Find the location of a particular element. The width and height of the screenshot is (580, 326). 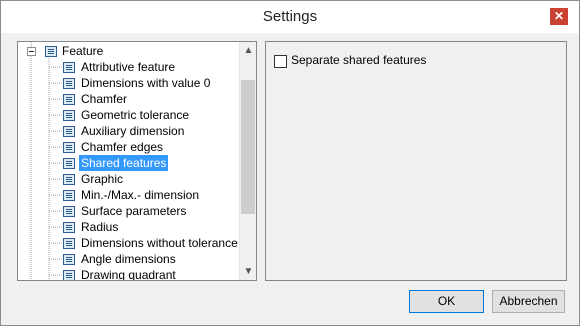

tree-root-feature: Feature is located at coordinates (128, 51).